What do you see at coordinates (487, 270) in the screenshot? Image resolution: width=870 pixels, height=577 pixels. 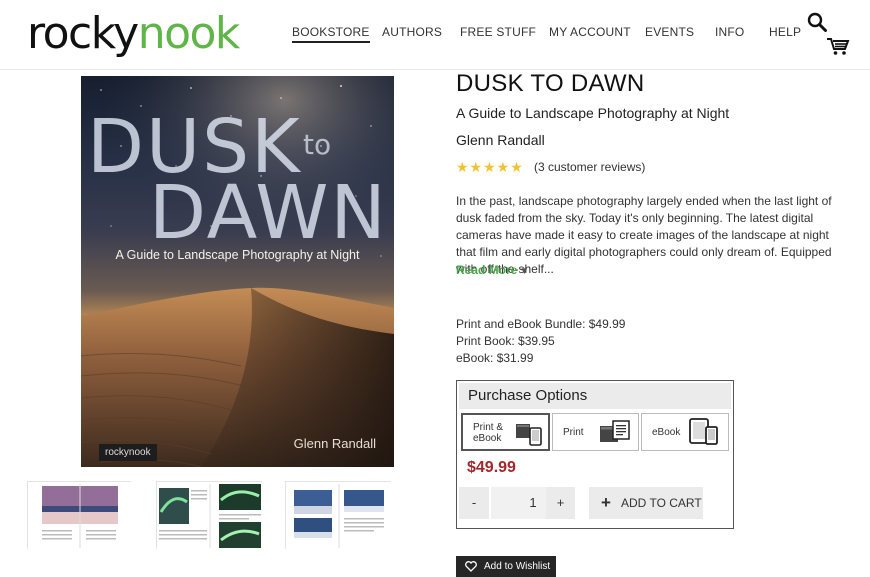 I see `read-more-label: Read More` at bounding box center [487, 270].